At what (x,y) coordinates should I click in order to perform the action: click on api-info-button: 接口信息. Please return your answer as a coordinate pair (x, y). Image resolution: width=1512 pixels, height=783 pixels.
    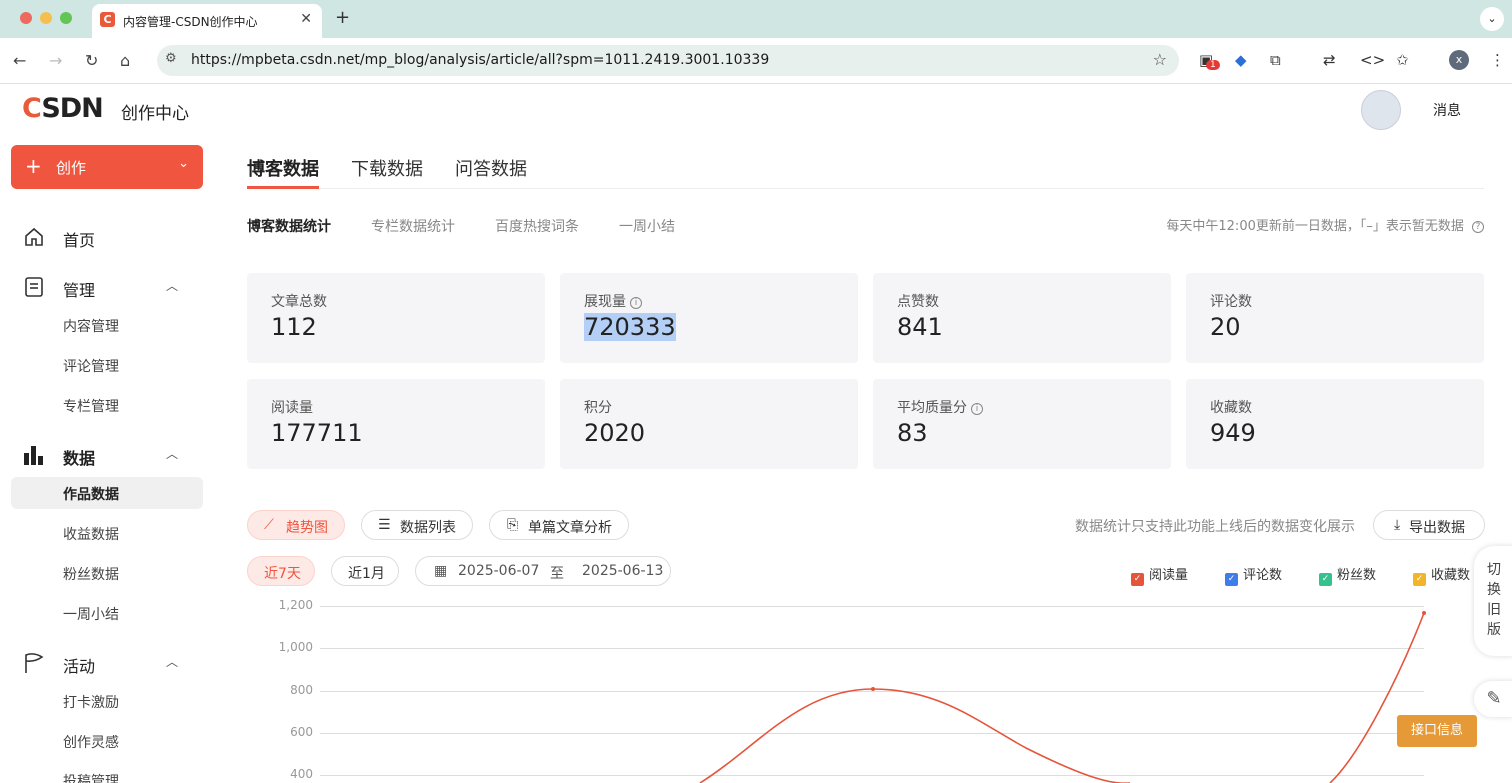
    Looking at the image, I should click on (1437, 731).